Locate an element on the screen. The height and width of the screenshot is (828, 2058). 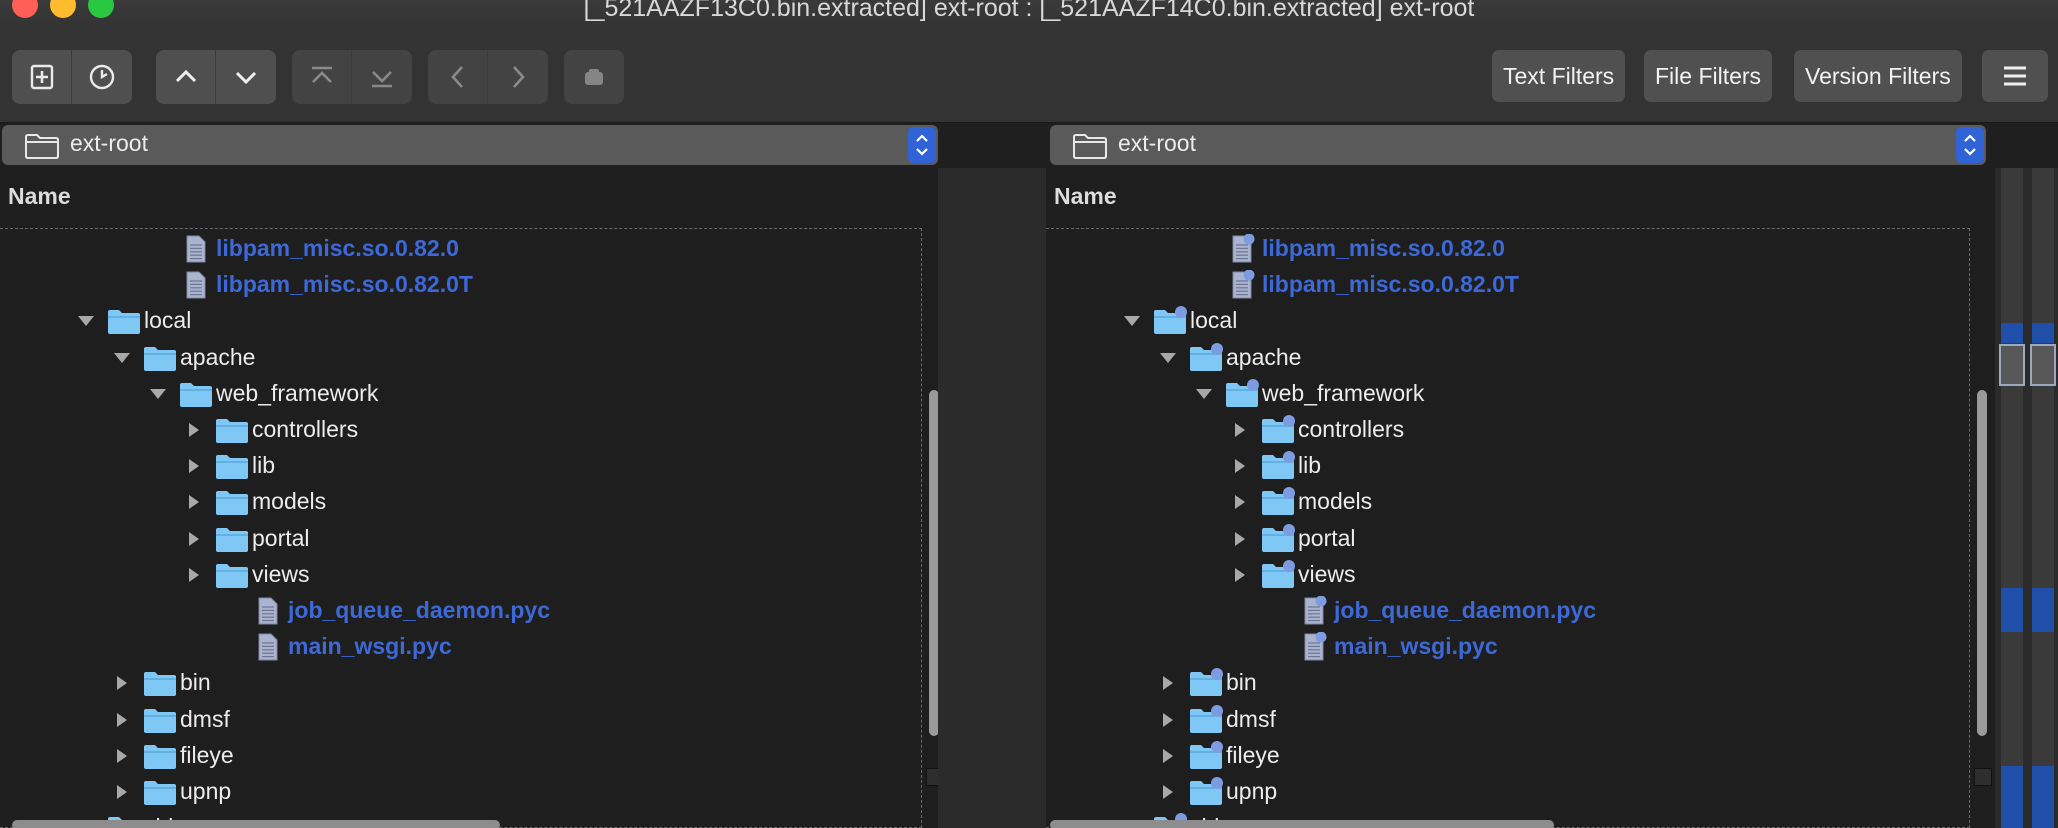
menu-button is located at coordinates (2015, 76).